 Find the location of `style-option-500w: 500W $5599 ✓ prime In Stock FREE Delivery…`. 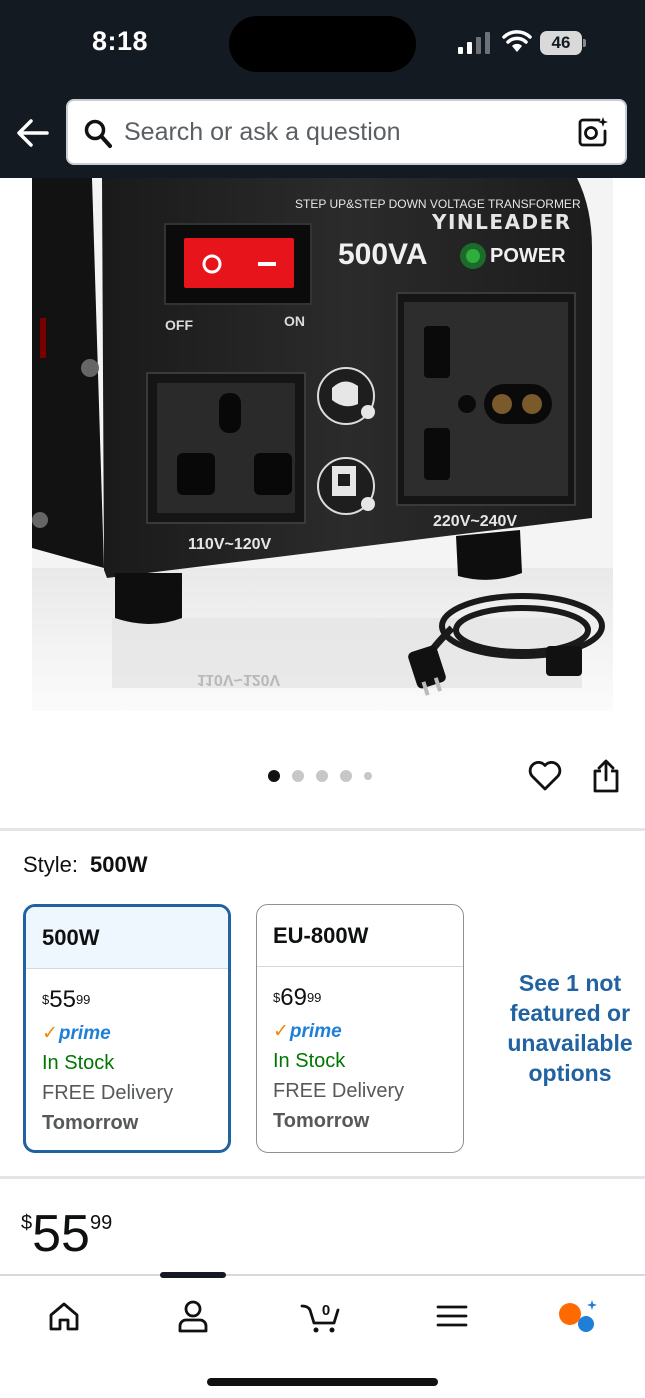

style-option-500w: 500W $5599 ✓ prime In Stock FREE Delivery… is located at coordinates (127, 1028).